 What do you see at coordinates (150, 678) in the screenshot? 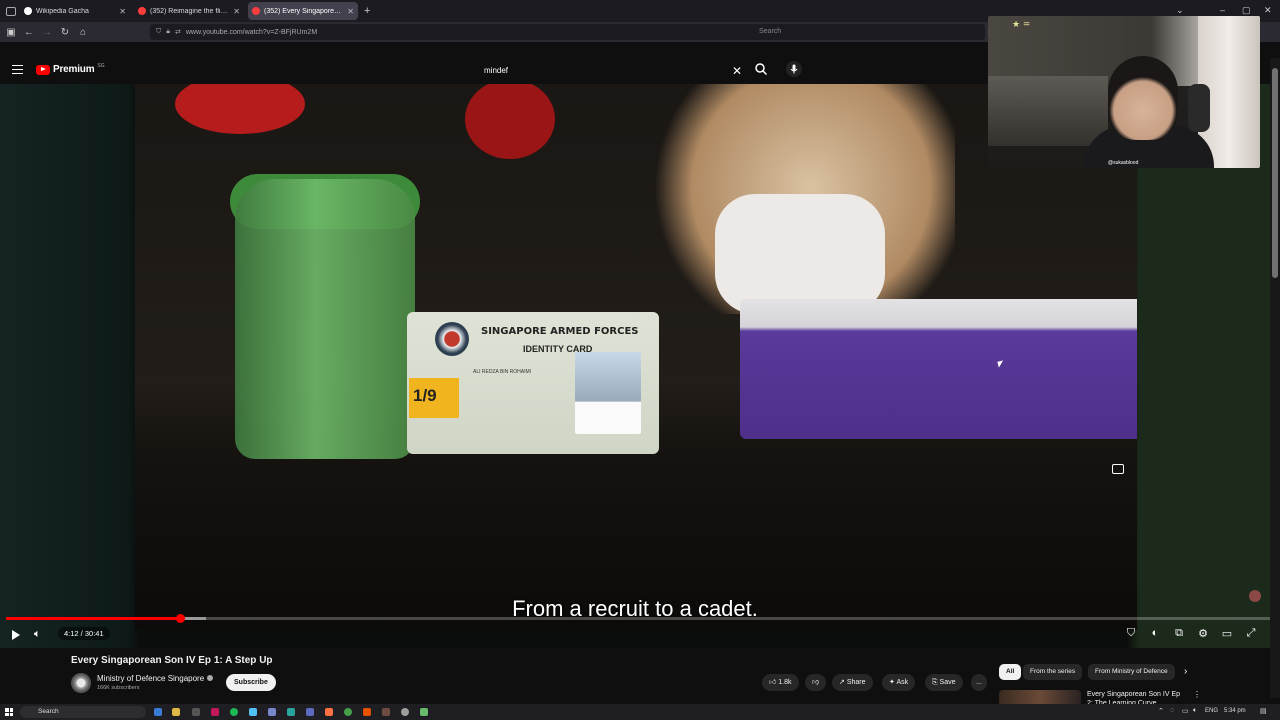
I see `channel-name: Ministry of Defence Singapore` at bounding box center [150, 678].